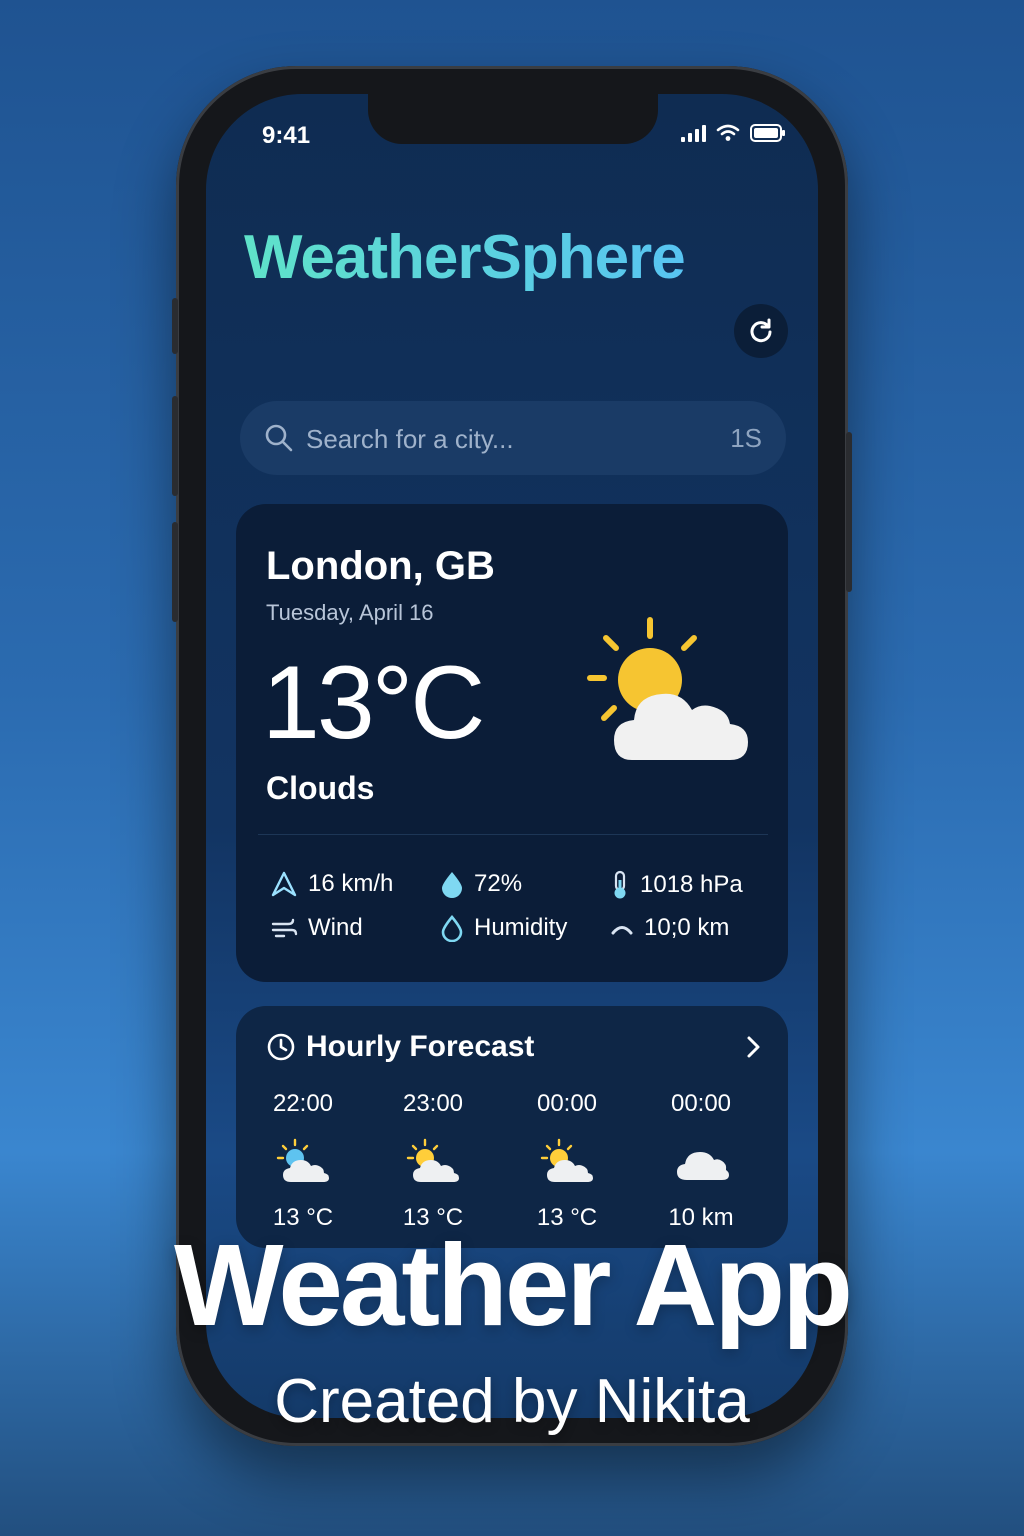 Image resolution: width=1024 pixels, height=1536 pixels. What do you see at coordinates (373, 703) in the screenshot?
I see `current-temperature: 13°C` at bounding box center [373, 703].